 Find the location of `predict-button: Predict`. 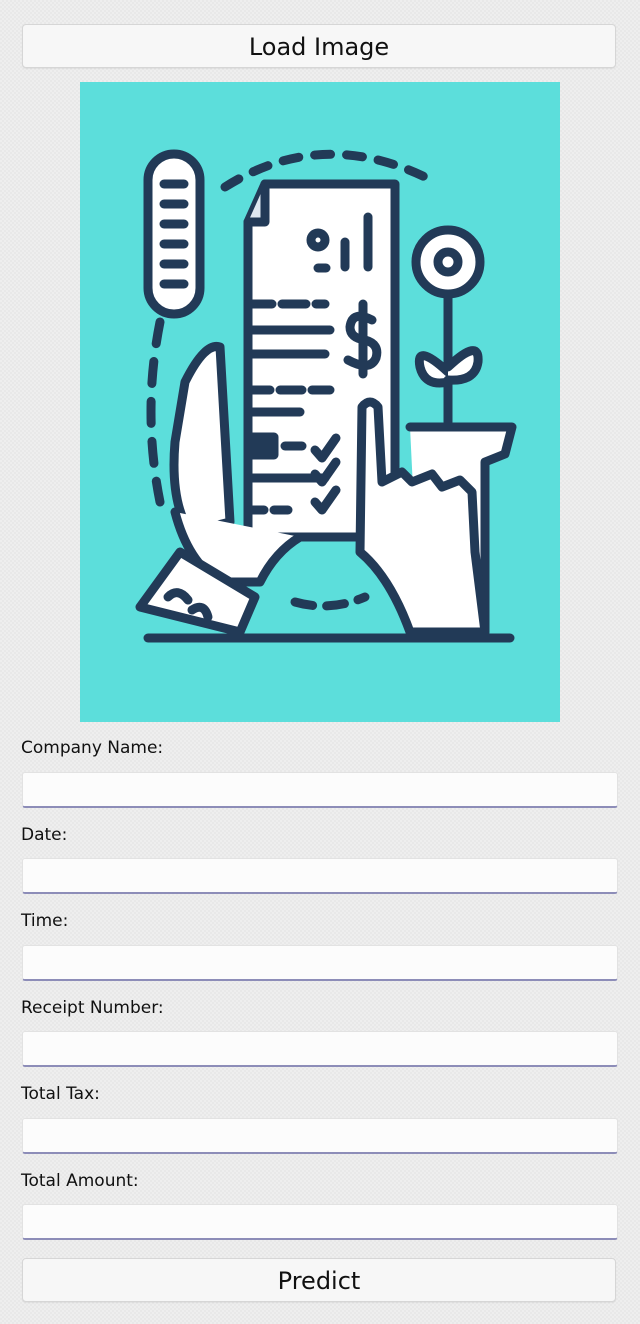

predict-button: Predict is located at coordinates (319, 1280).